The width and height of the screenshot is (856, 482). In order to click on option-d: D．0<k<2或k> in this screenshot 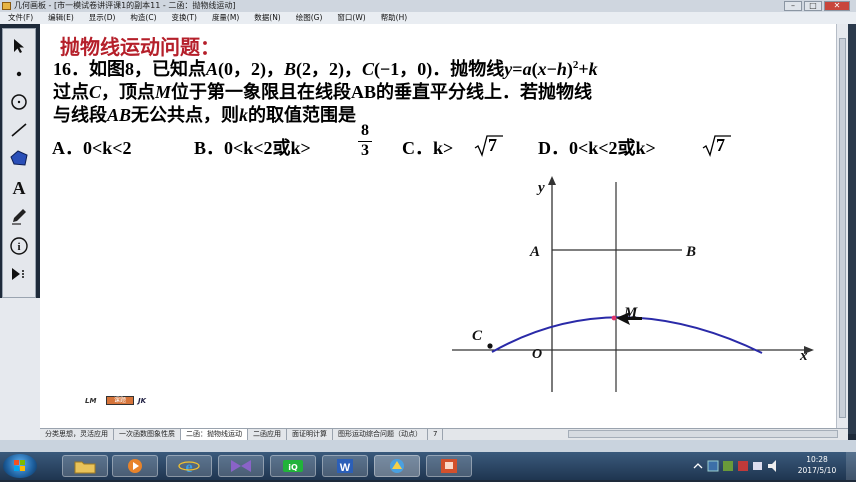, I will do `click(597, 147)`.